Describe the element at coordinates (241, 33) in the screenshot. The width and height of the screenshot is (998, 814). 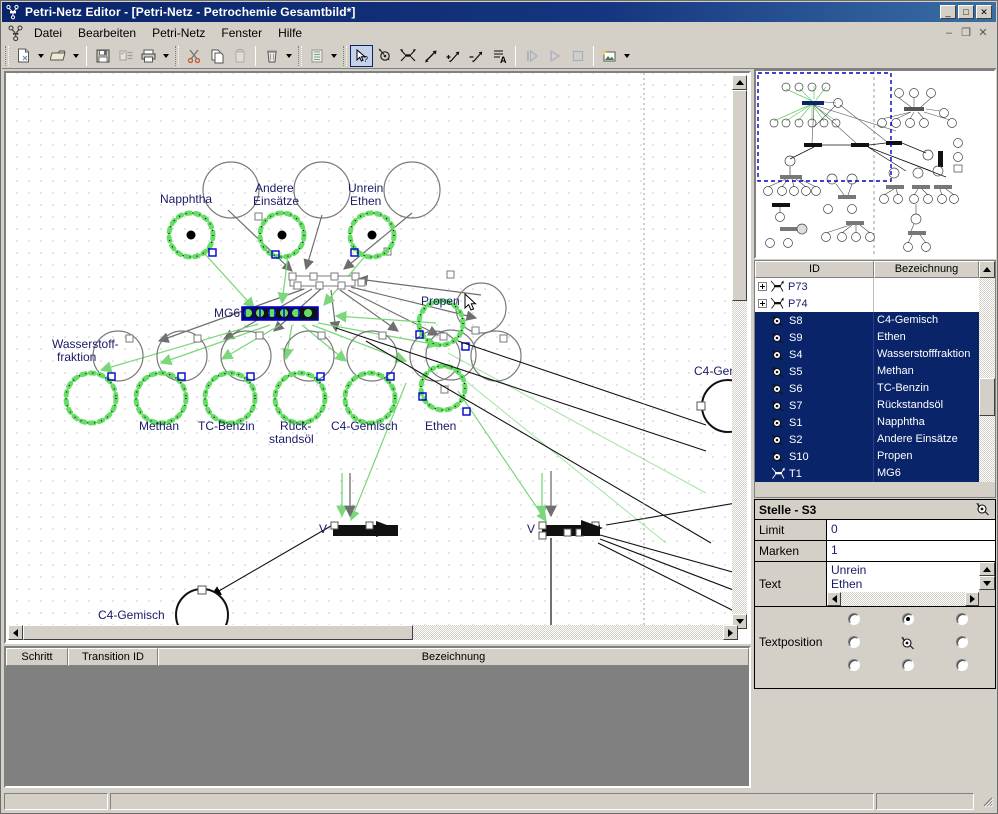
I see `menu-fenster: Fenster` at that location.